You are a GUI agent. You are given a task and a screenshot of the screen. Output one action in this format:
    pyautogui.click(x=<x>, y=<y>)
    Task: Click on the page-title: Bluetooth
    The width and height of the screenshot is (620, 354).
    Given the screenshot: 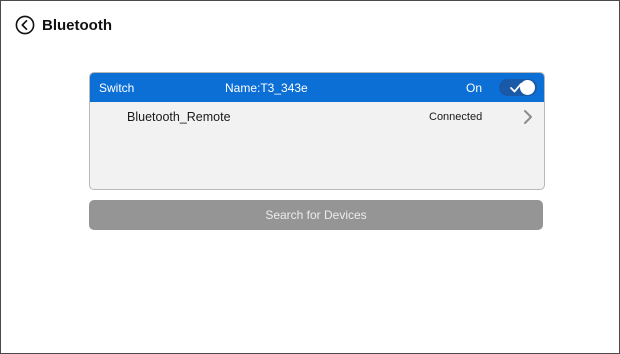 What is the action you would take?
    pyautogui.click(x=77, y=25)
    